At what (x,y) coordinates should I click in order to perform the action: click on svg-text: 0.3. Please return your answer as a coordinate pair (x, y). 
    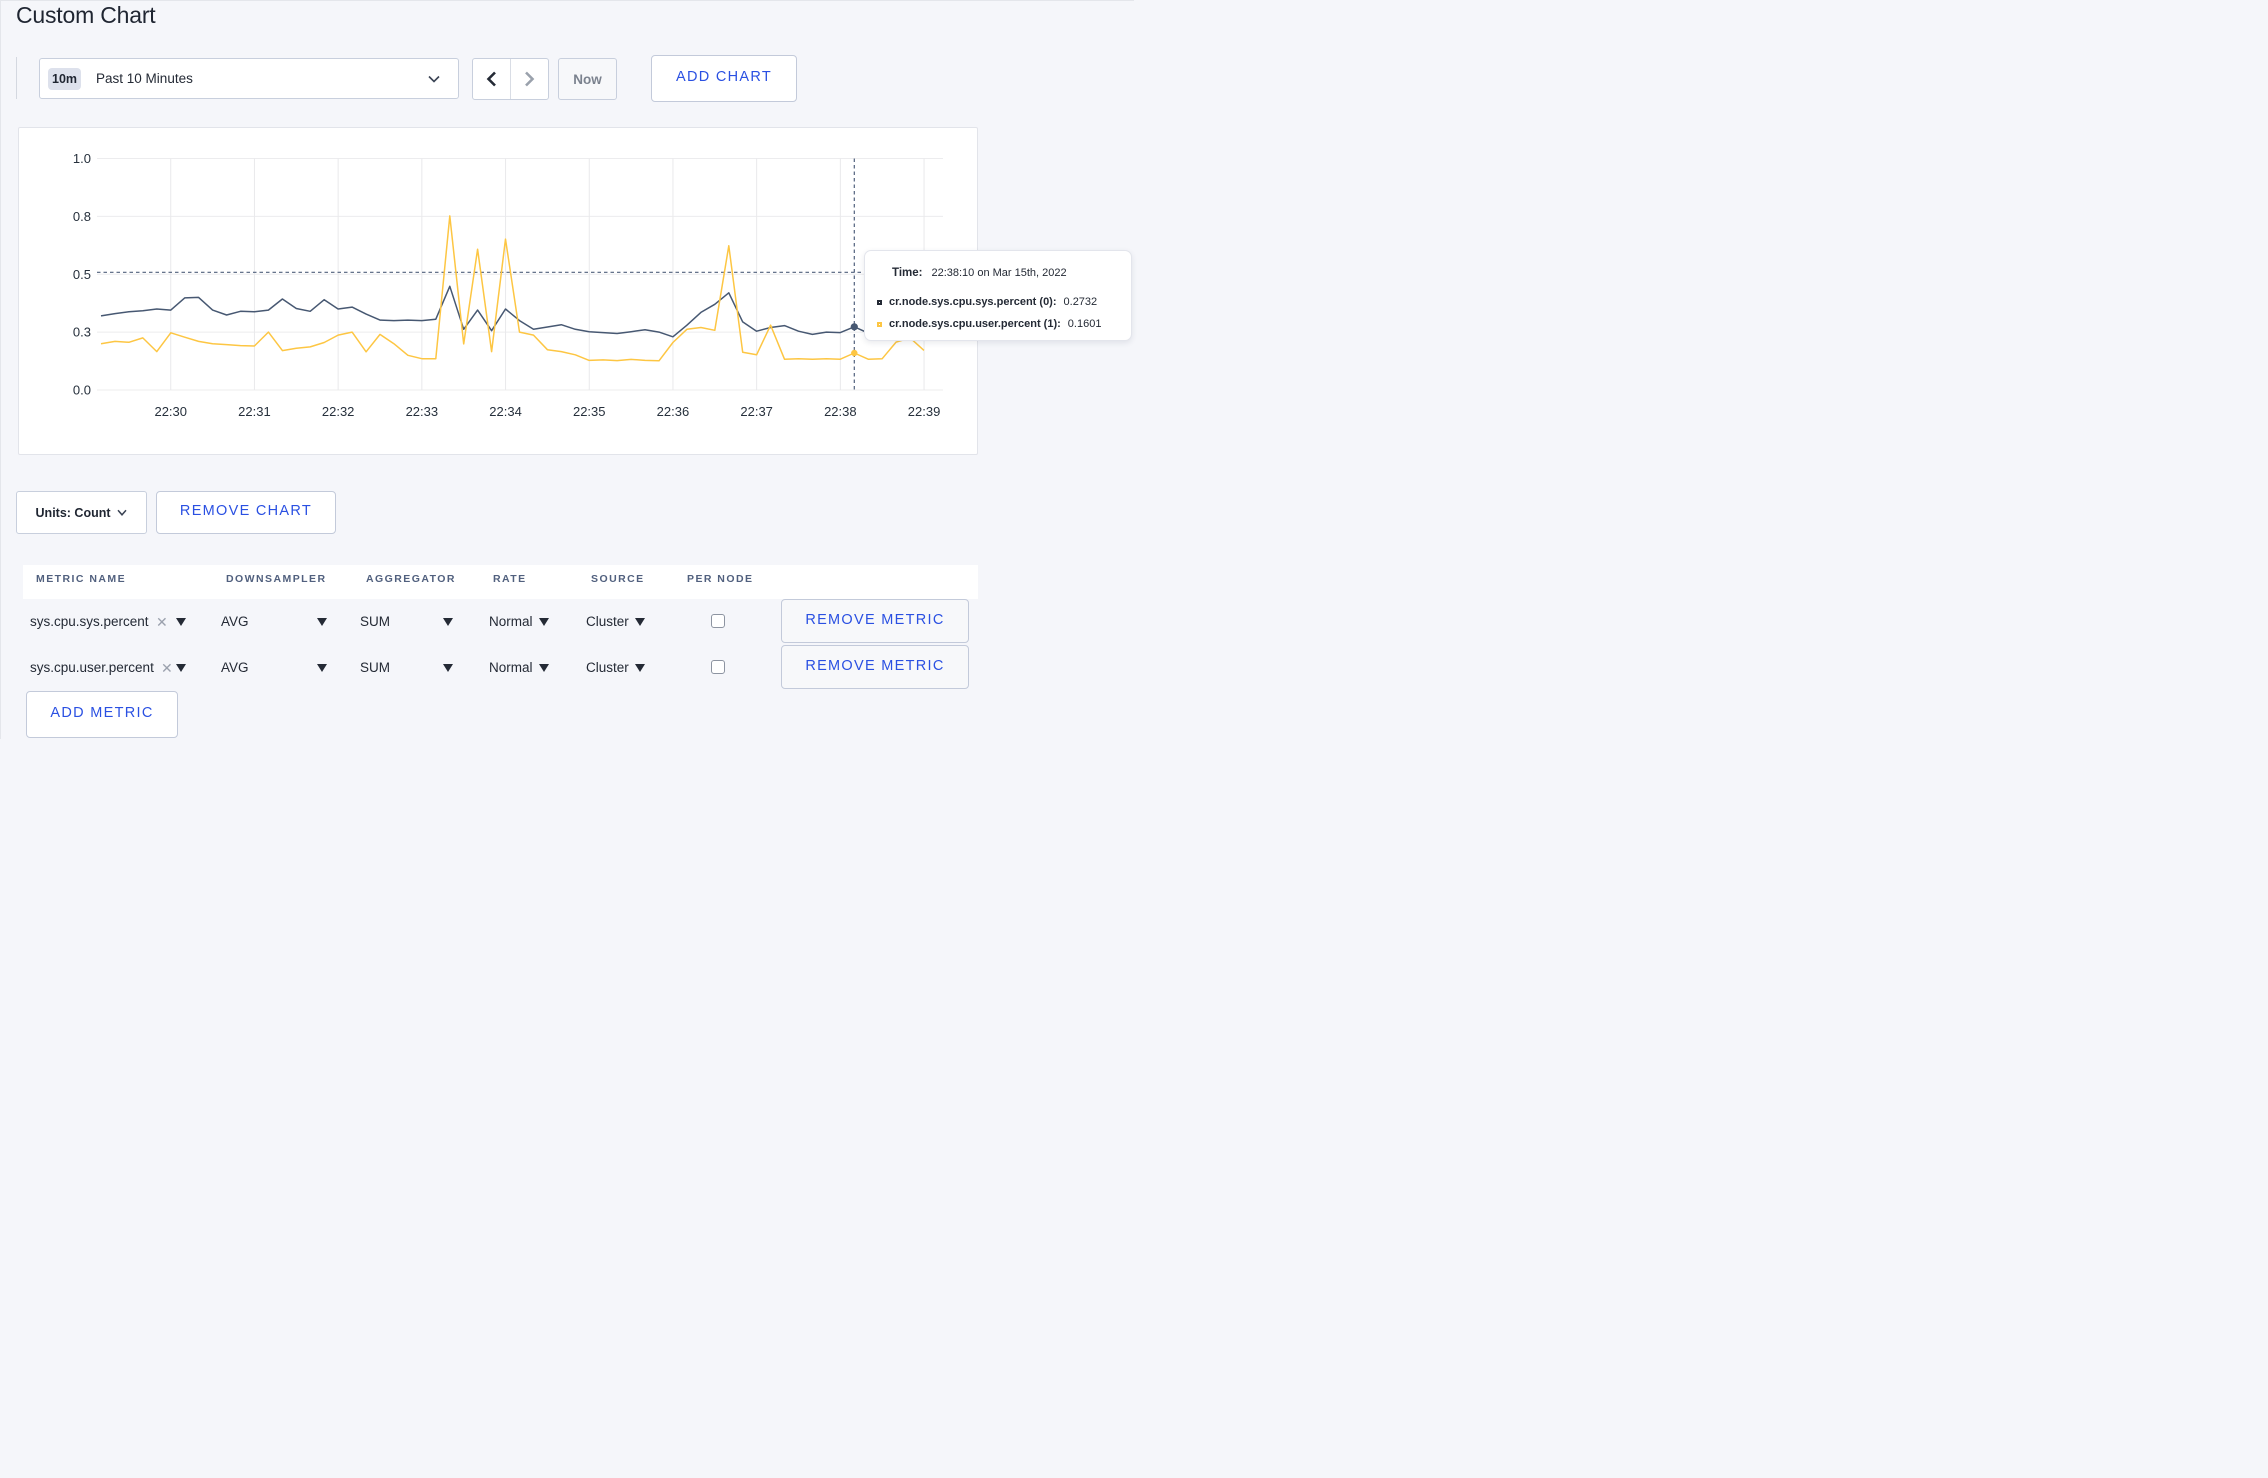
    Looking at the image, I should click on (82, 332).